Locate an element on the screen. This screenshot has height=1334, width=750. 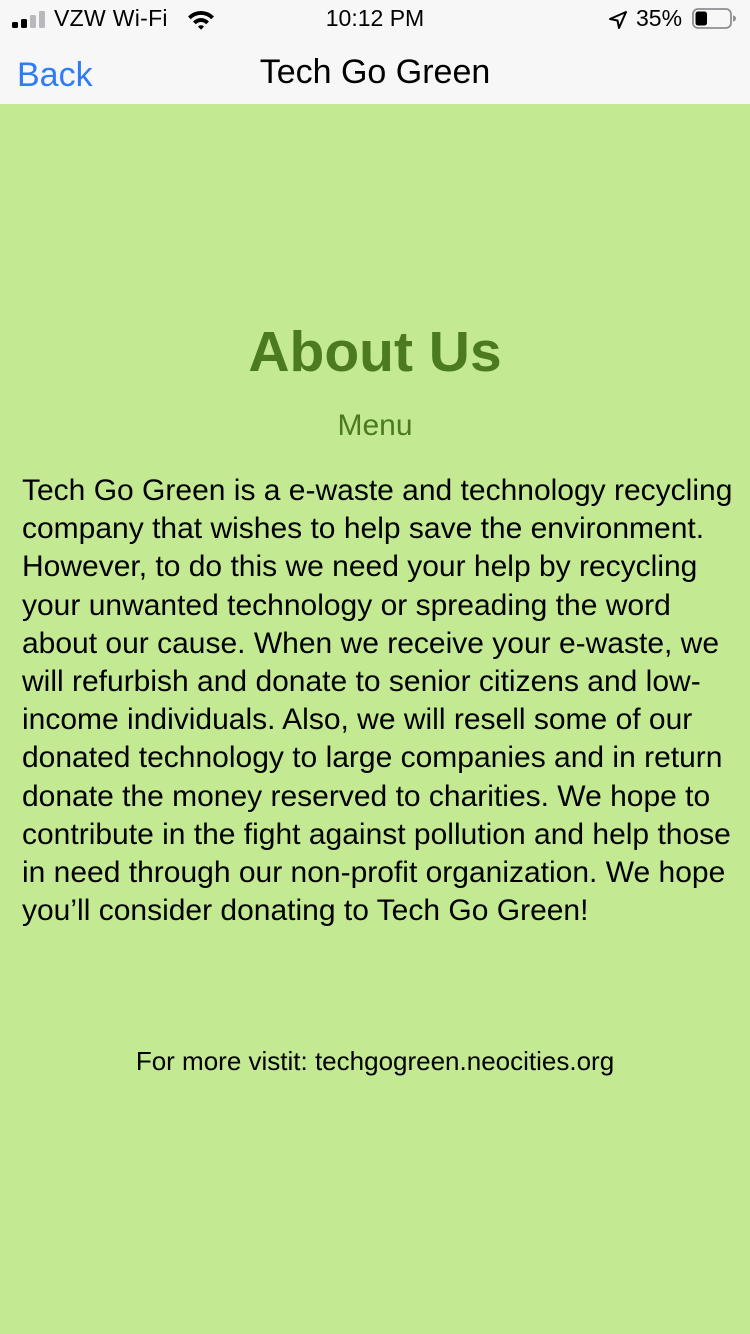
nav-title: Tech Go Green is located at coordinates (375, 72).